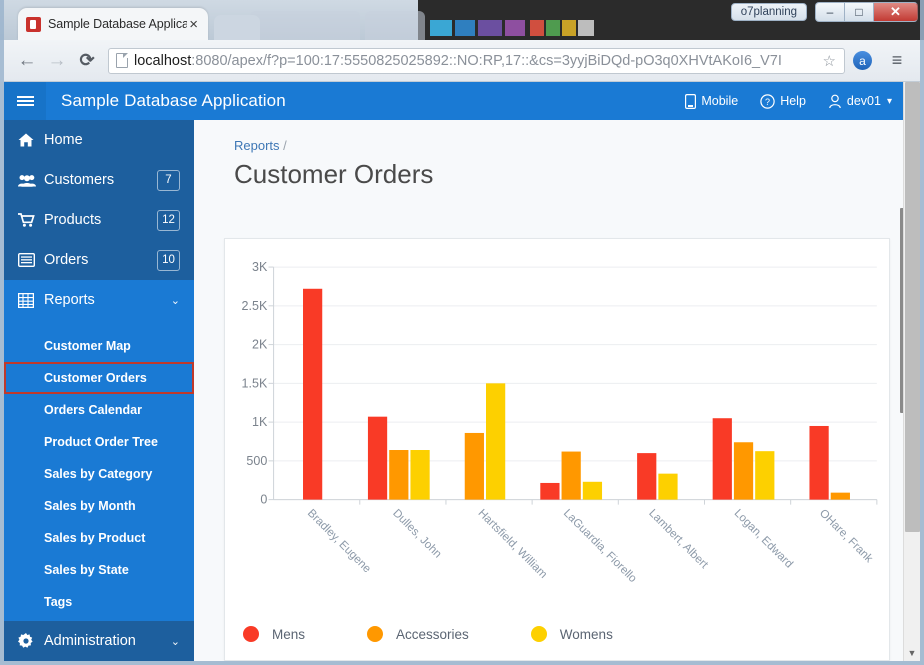  I want to click on header-link-help: ? Help, so click(783, 101).